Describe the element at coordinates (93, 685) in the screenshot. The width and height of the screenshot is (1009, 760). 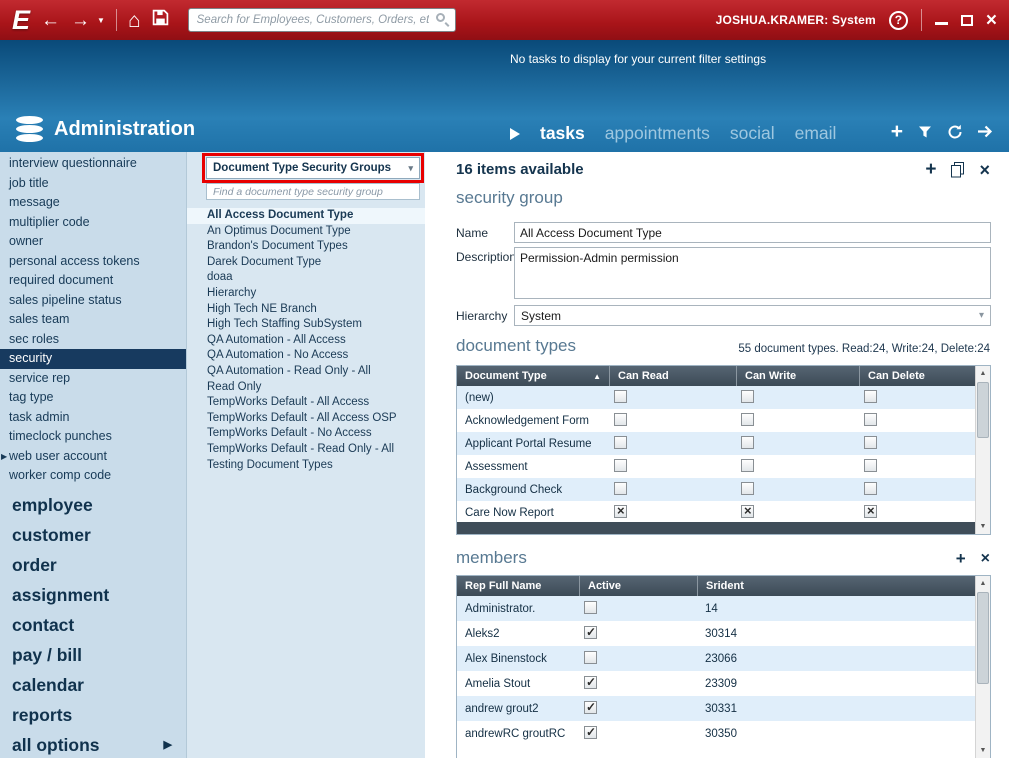
I see `sidebar-item-calendar: calendar` at that location.